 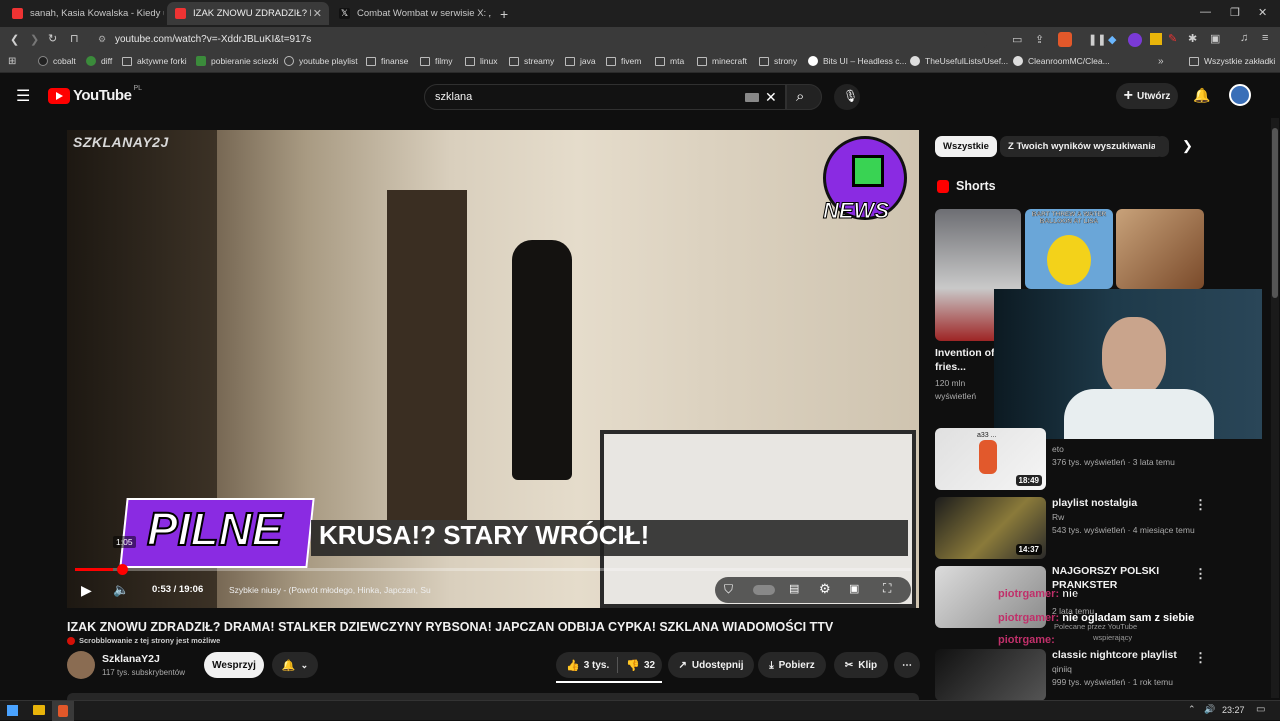 I want to click on restore-icon: ❐, so click(x=1235, y=12).